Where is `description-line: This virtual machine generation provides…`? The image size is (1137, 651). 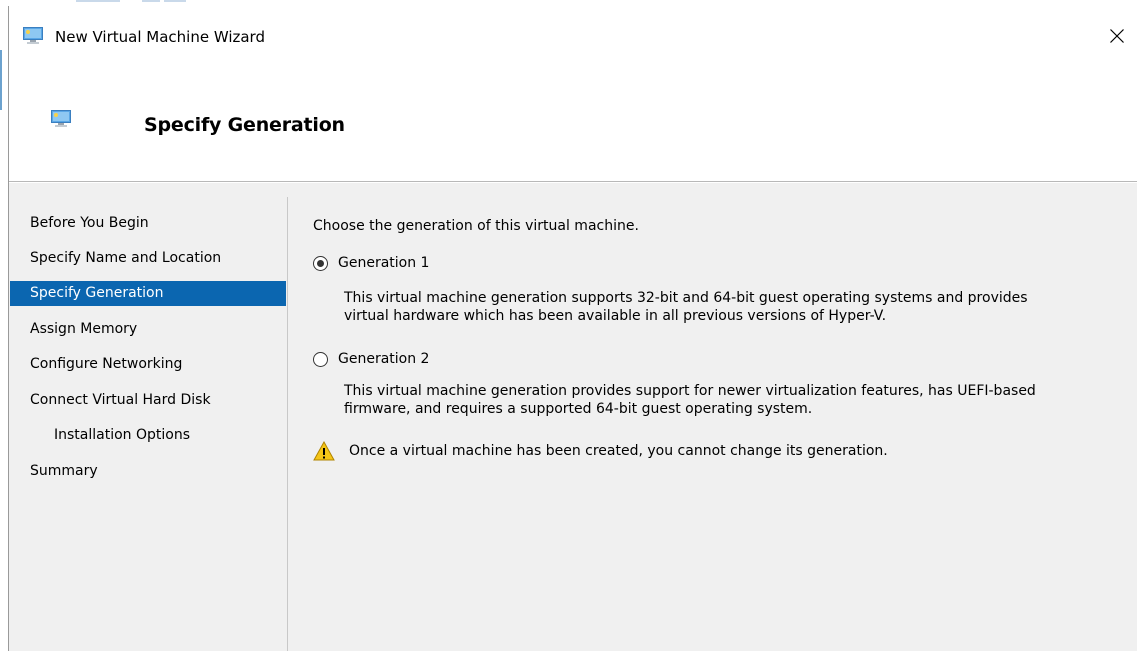
description-line: This virtual machine generation provides… is located at coordinates (690, 391).